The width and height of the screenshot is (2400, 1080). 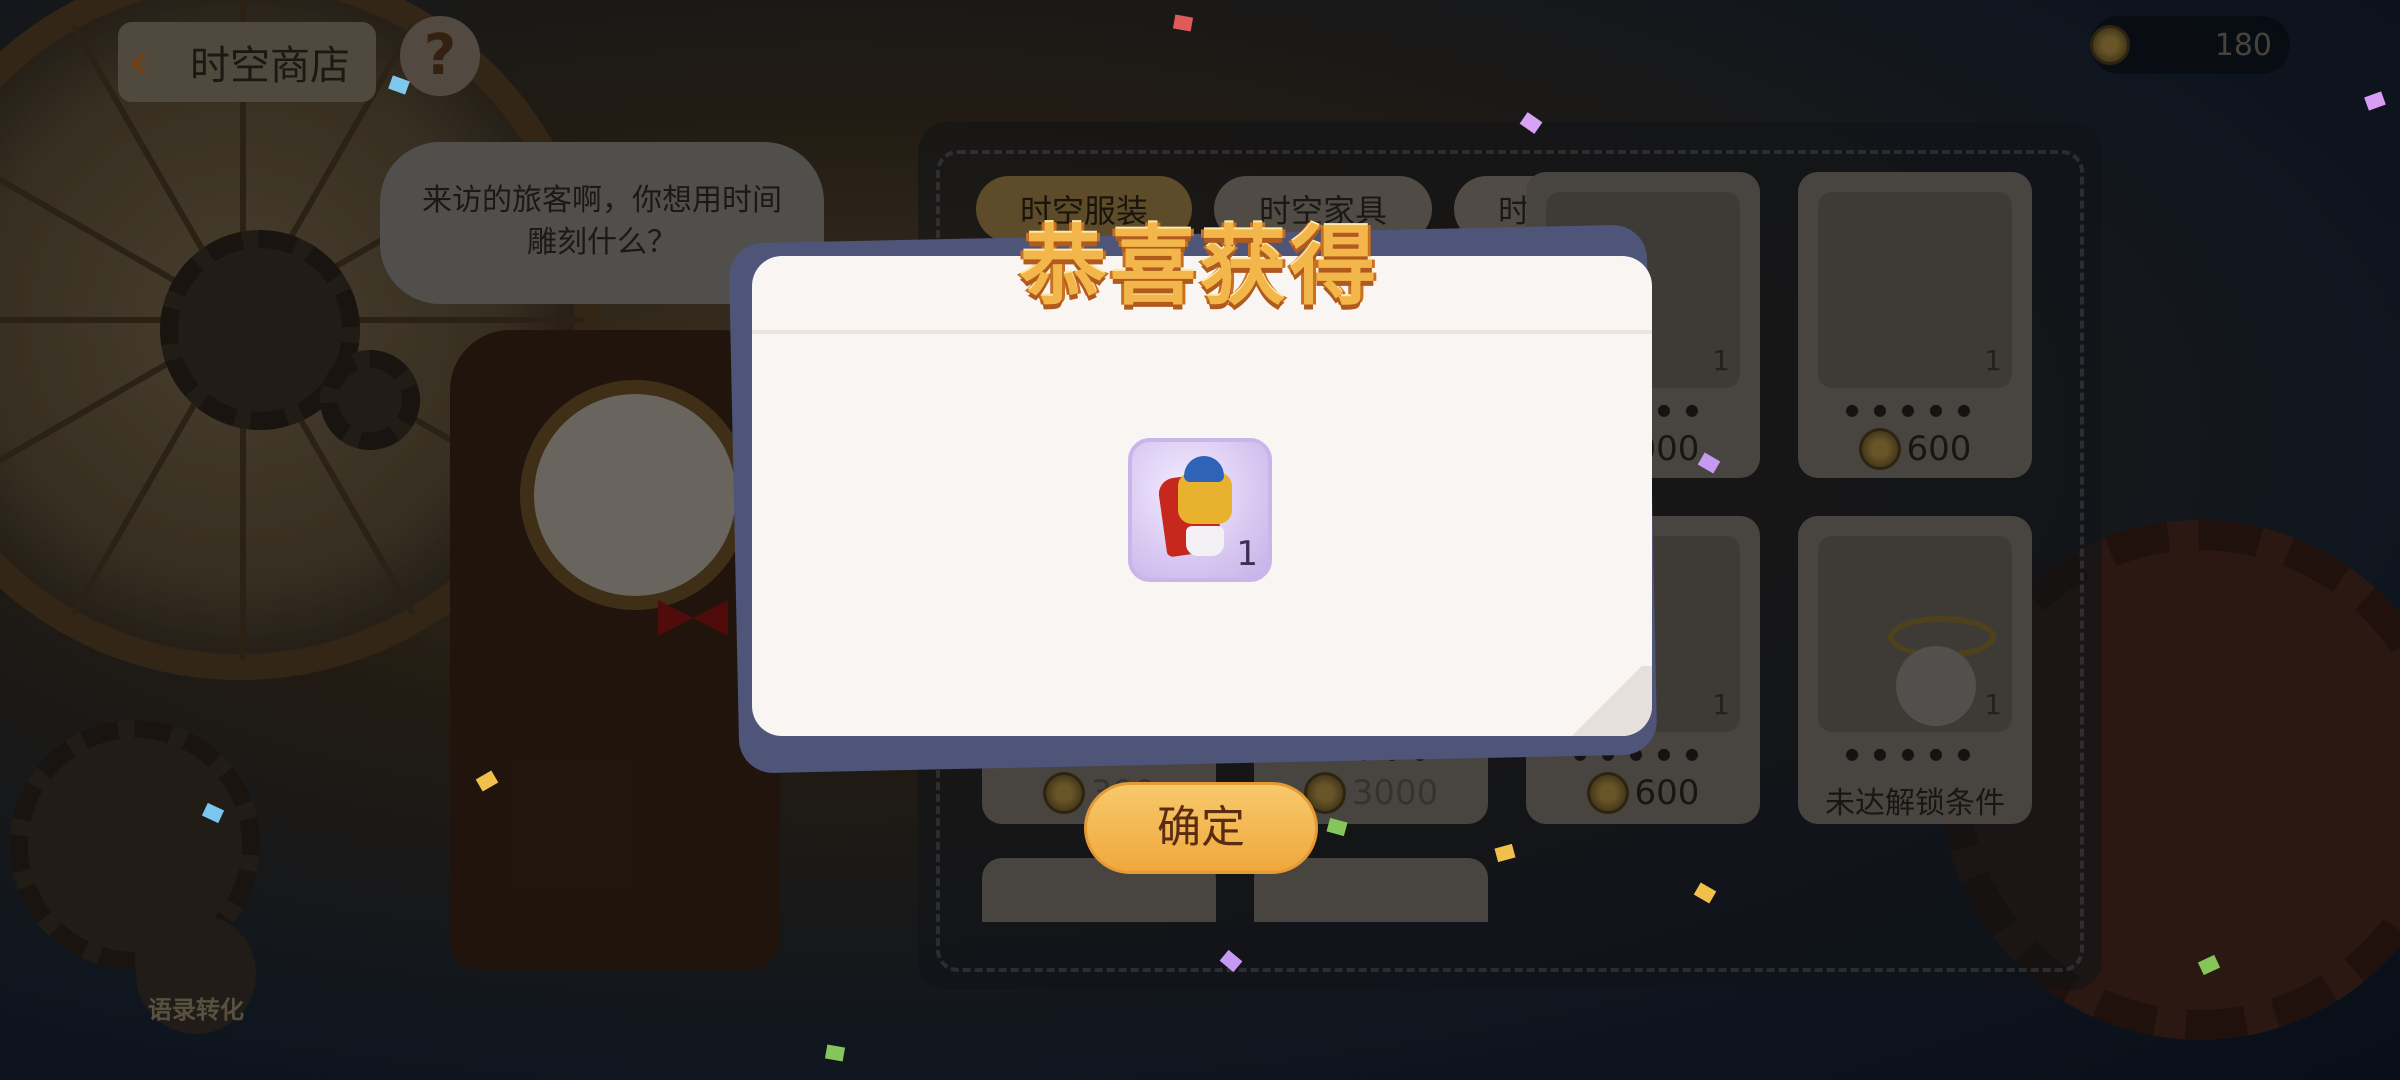 I want to click on modal-title: 恭喜获得, so click(x=1200, y=266).